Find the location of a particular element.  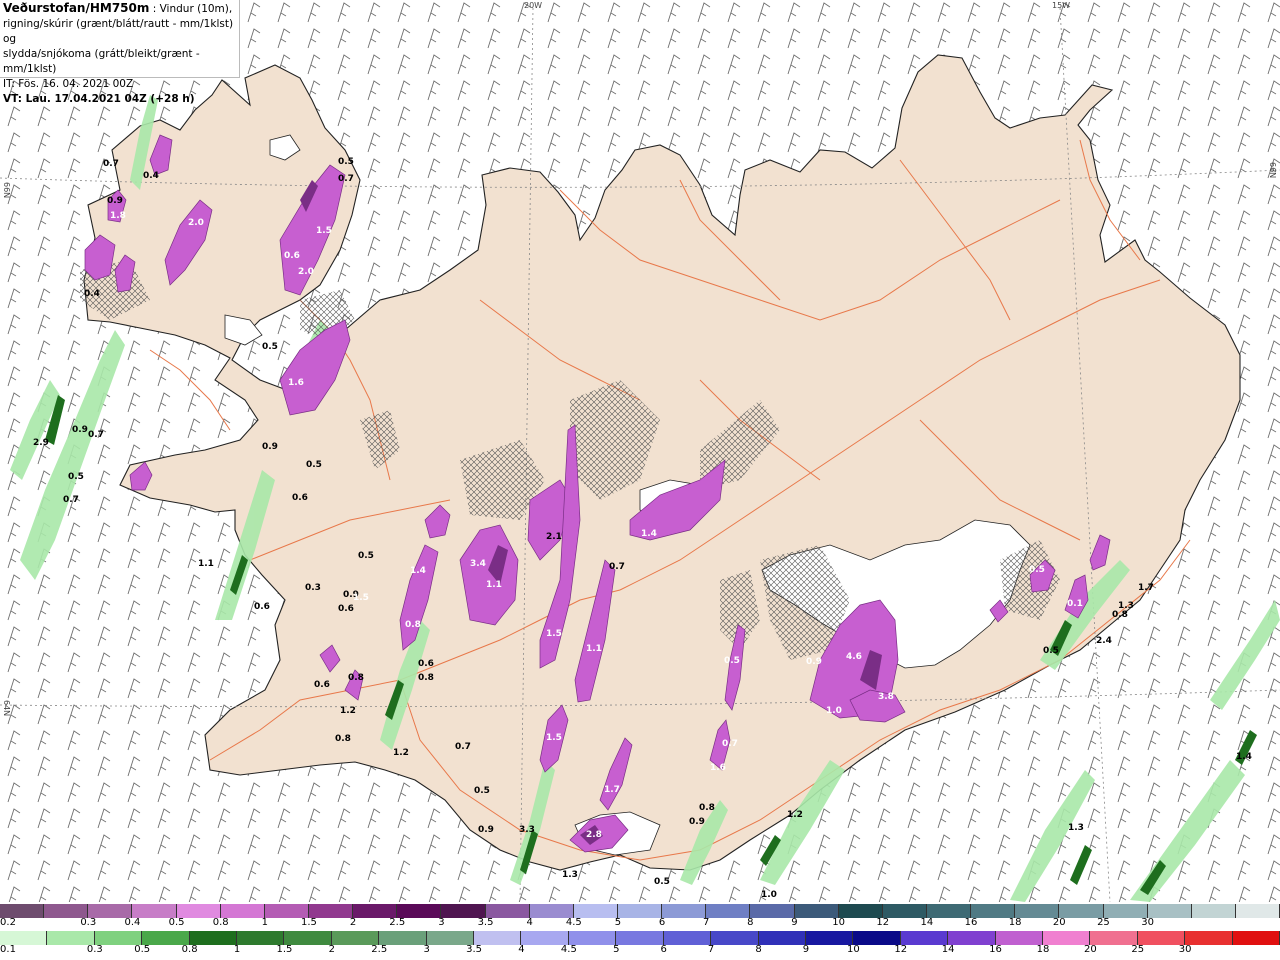

value-label: 1.8 is located at coordinates (118, 216).